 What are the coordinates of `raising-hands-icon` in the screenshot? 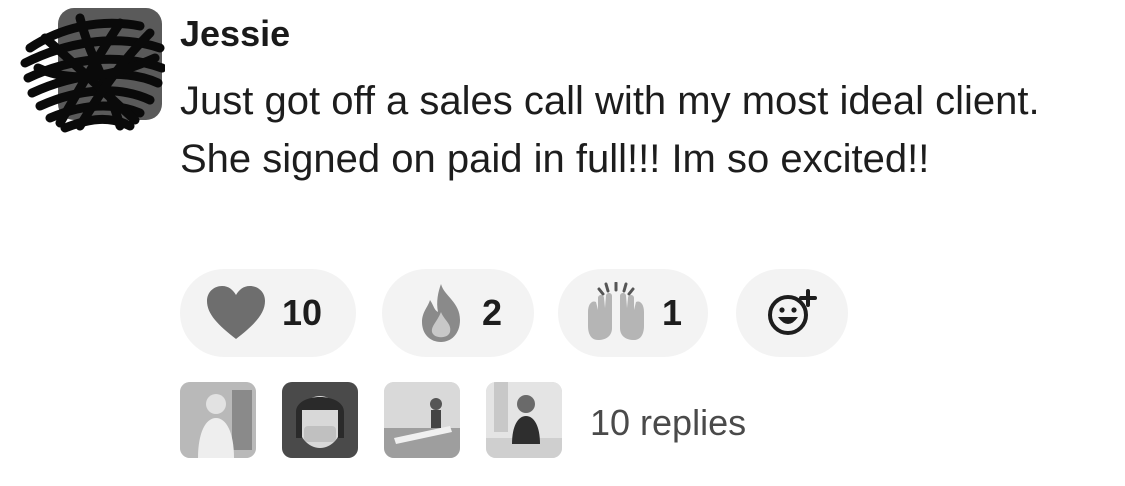 It's located at (616, 311).